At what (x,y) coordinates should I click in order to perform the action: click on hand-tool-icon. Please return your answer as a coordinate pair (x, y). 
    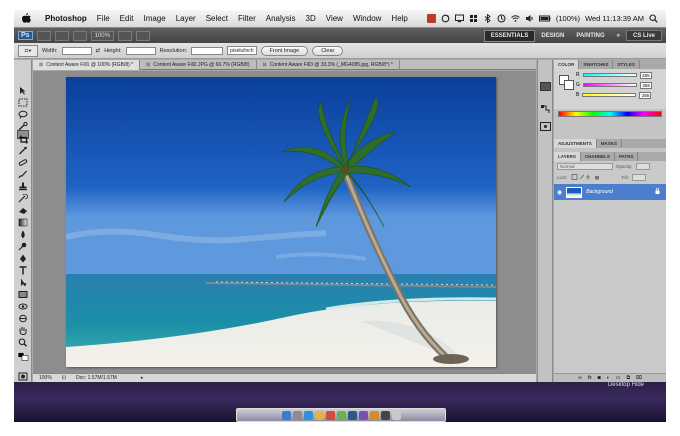
    Looking at the image, I should click on (23, 329).